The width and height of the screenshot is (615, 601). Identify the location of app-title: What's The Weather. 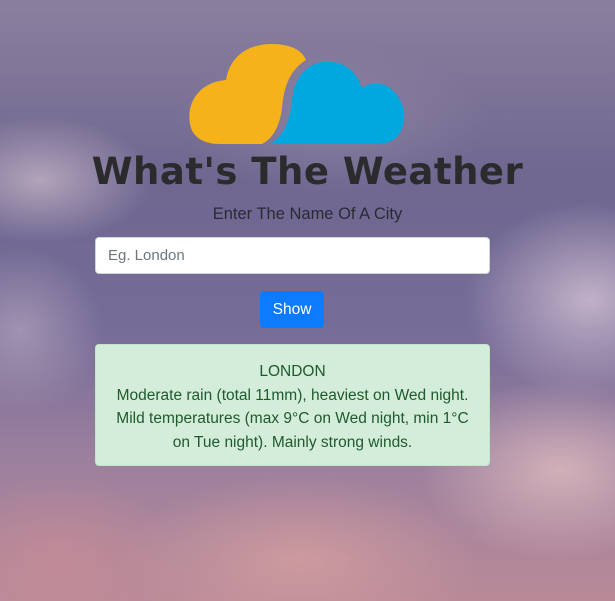
(307, 171).